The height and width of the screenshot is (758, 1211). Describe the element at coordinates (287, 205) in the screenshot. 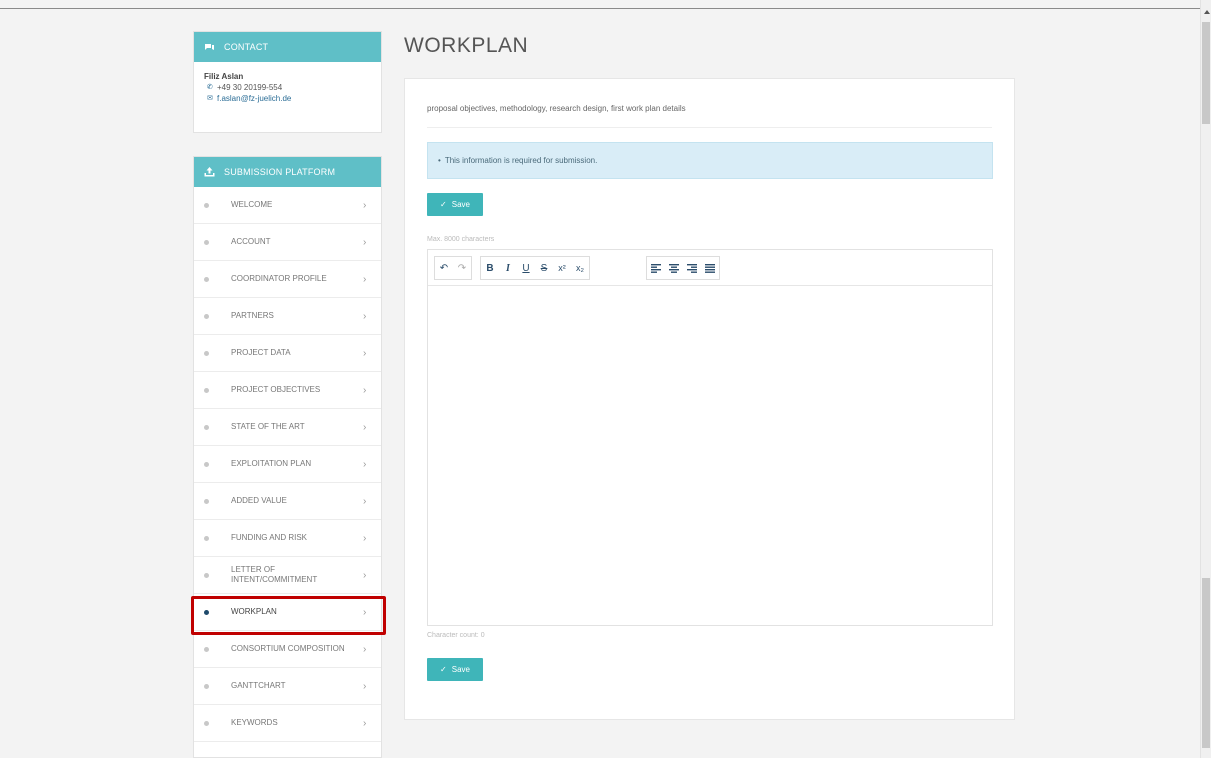

I see `sidebar-item-welcome: WELCOME ›` at that location.